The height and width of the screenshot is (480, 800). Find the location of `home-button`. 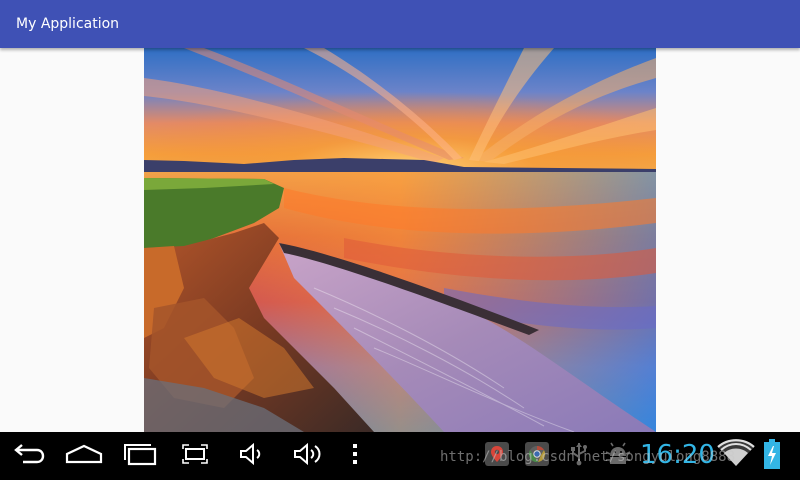

home-button is located at coordinates (84, 456).